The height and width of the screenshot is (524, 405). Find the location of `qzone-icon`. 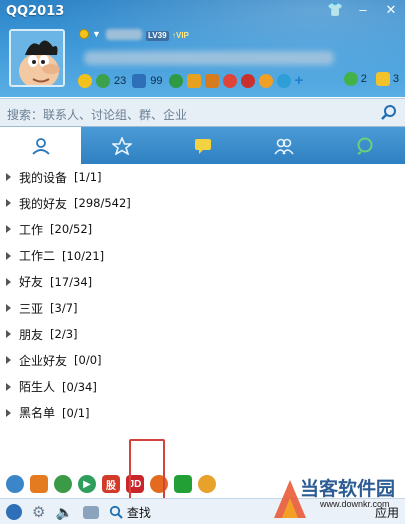

qzone-icon is located at coordinates (103, 80).